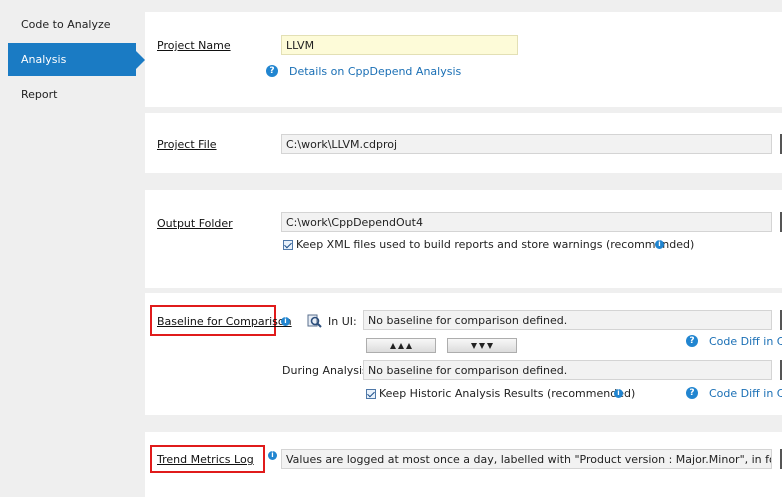 The image size is (782, 497). I want to click on during-analysis-label: During Analysis:, so click(327, 370).